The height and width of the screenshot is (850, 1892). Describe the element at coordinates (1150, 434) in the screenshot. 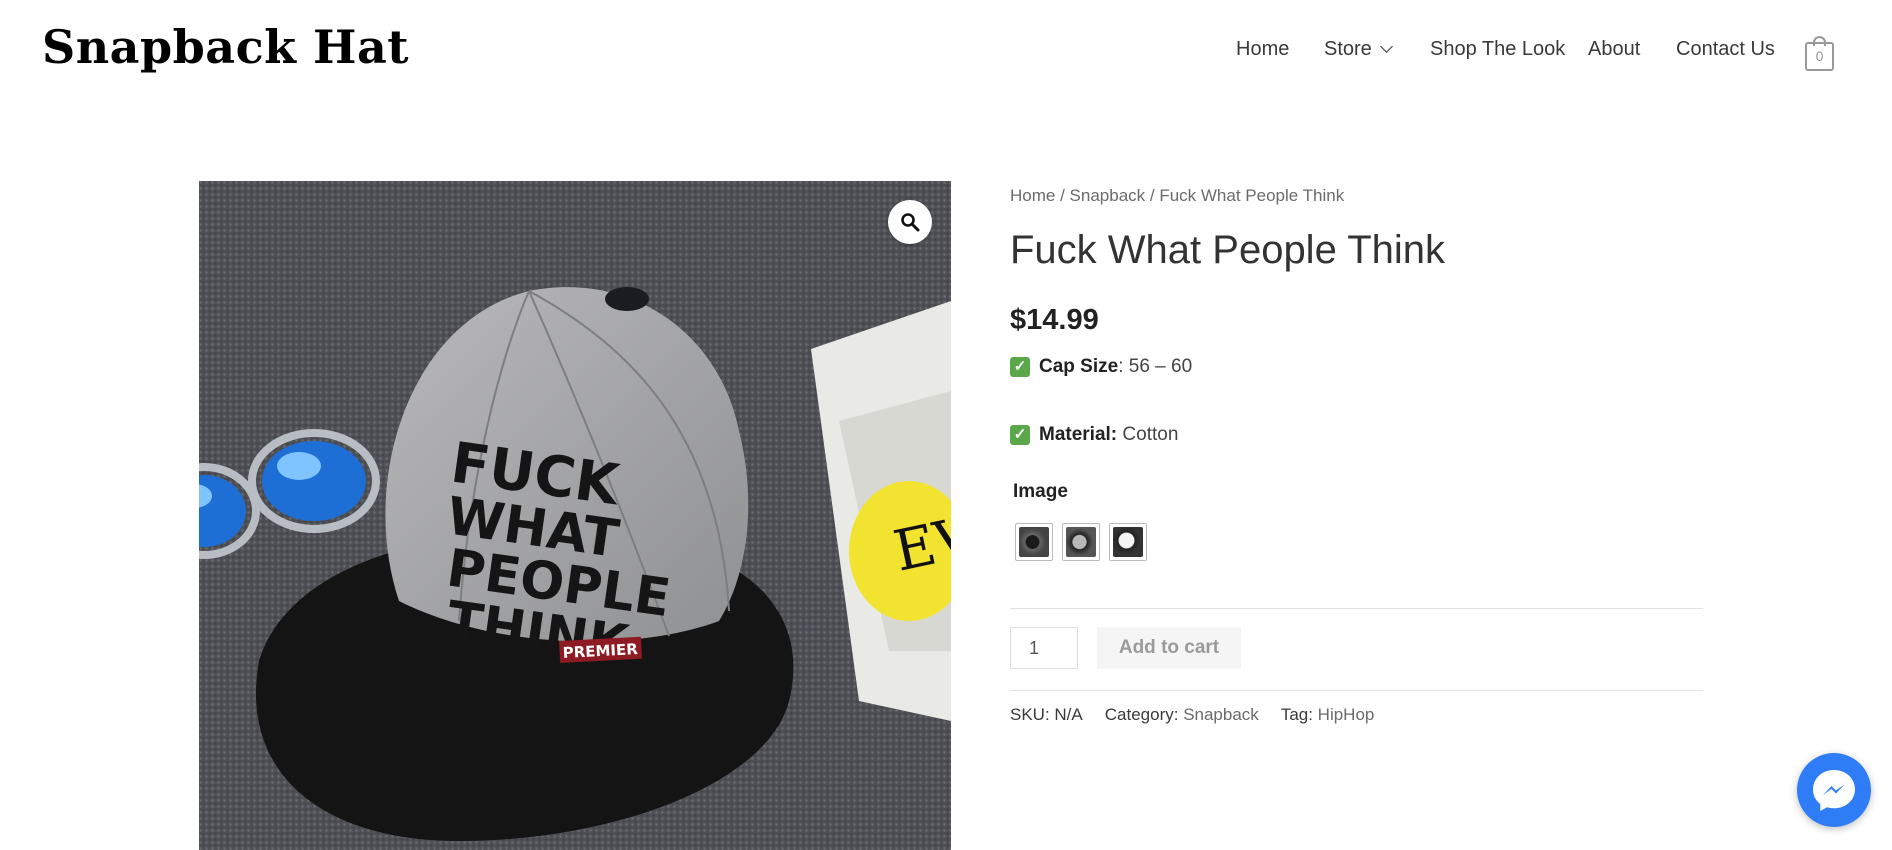

I see `feature-value: Cotton` at that location.